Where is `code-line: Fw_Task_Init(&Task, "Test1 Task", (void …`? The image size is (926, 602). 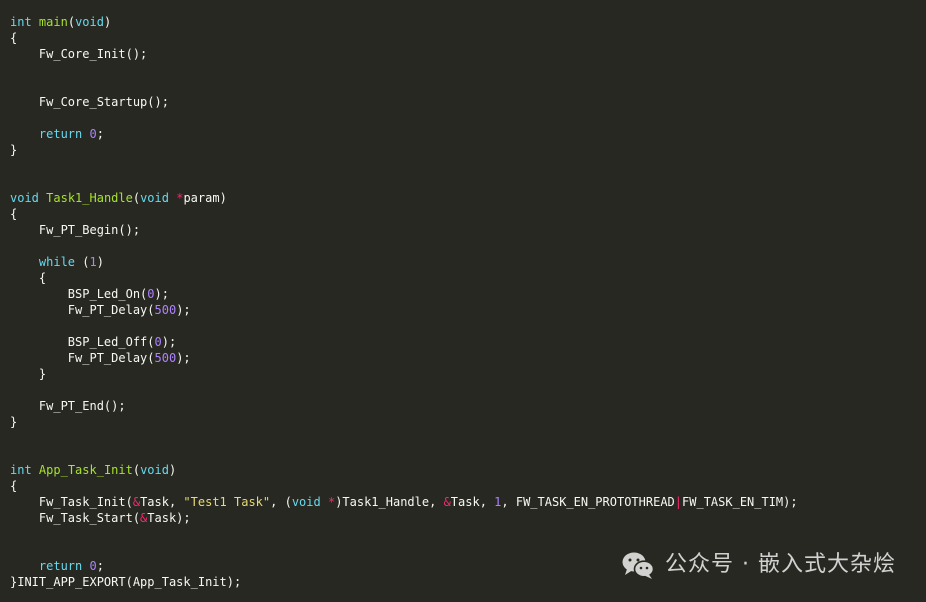 code-line: Fw_Task_Init(&Task, "Test1 Task", (void … is located at coordinates (404, 502).